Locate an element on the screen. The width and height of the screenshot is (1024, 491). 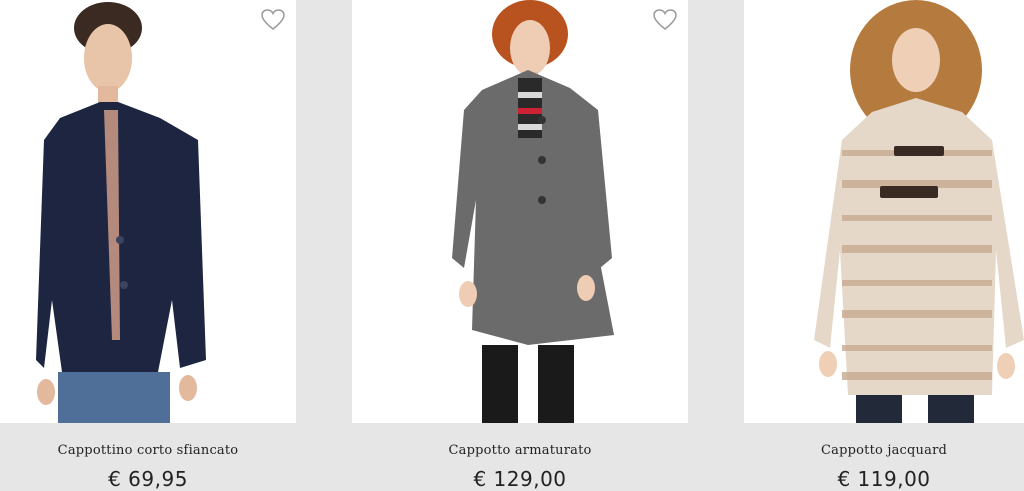
product-price: € 119,00 is located at coordinates (884, 479).